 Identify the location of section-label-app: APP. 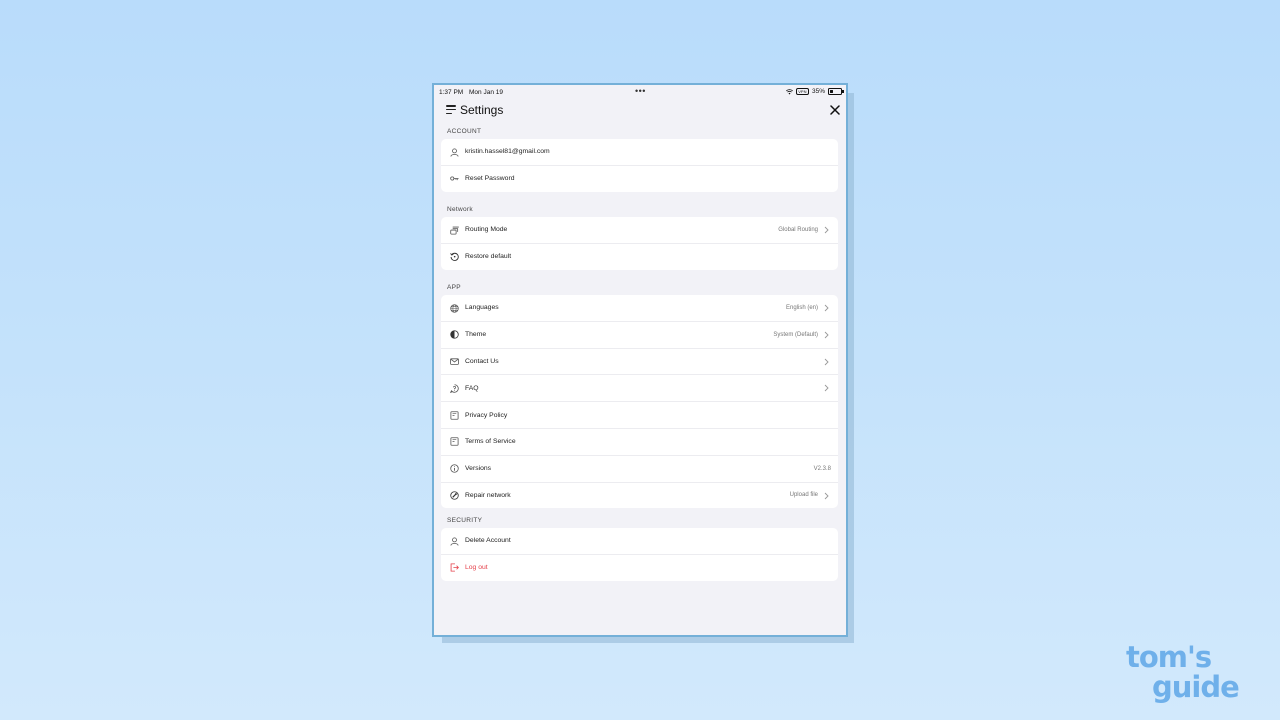
(454, 287).